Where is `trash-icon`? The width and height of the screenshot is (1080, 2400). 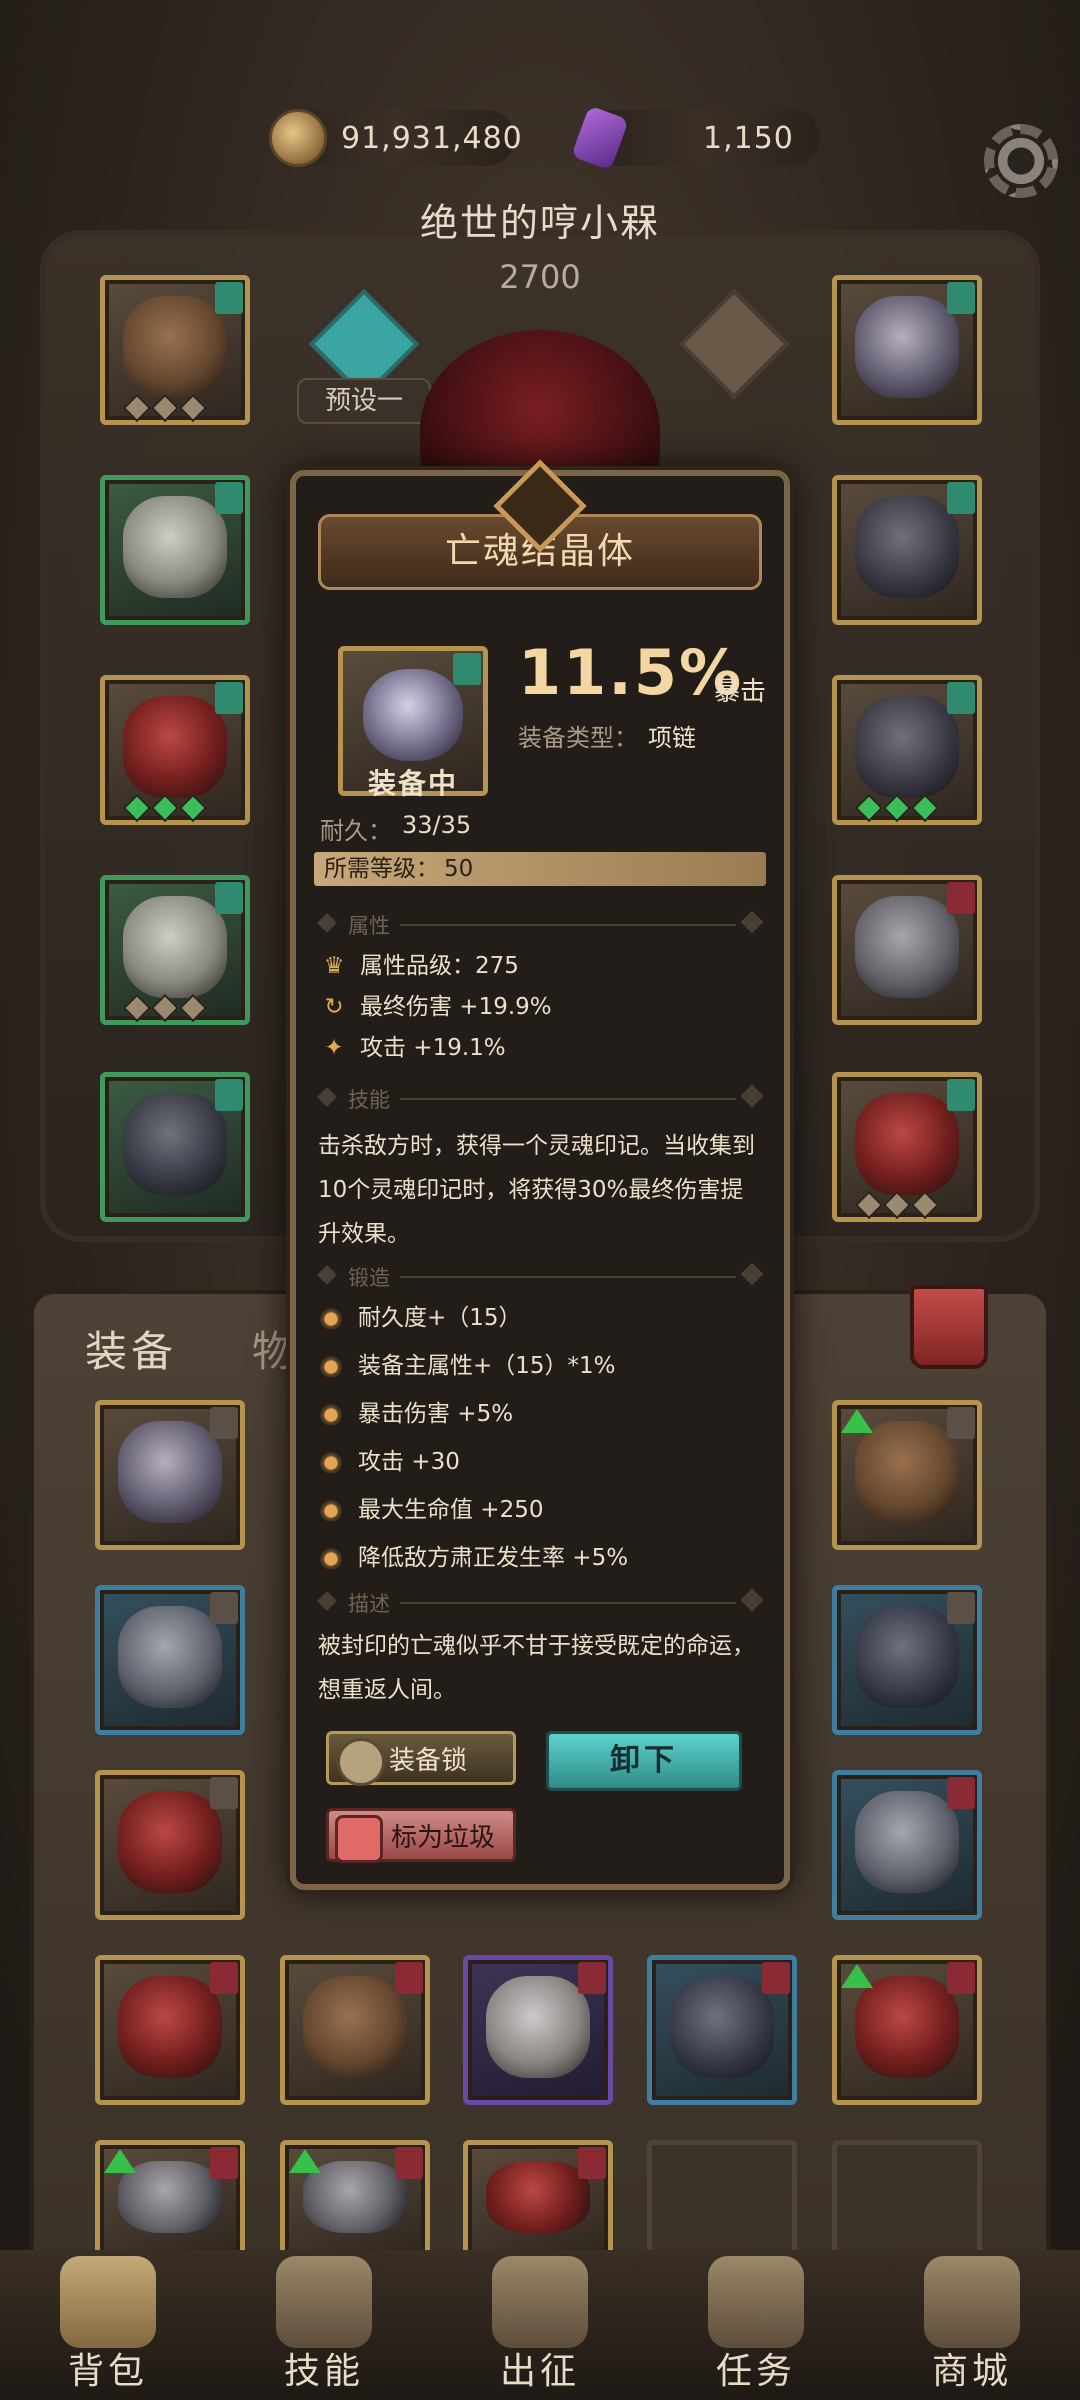
trash-icon is located at coordinates (949, 1327).